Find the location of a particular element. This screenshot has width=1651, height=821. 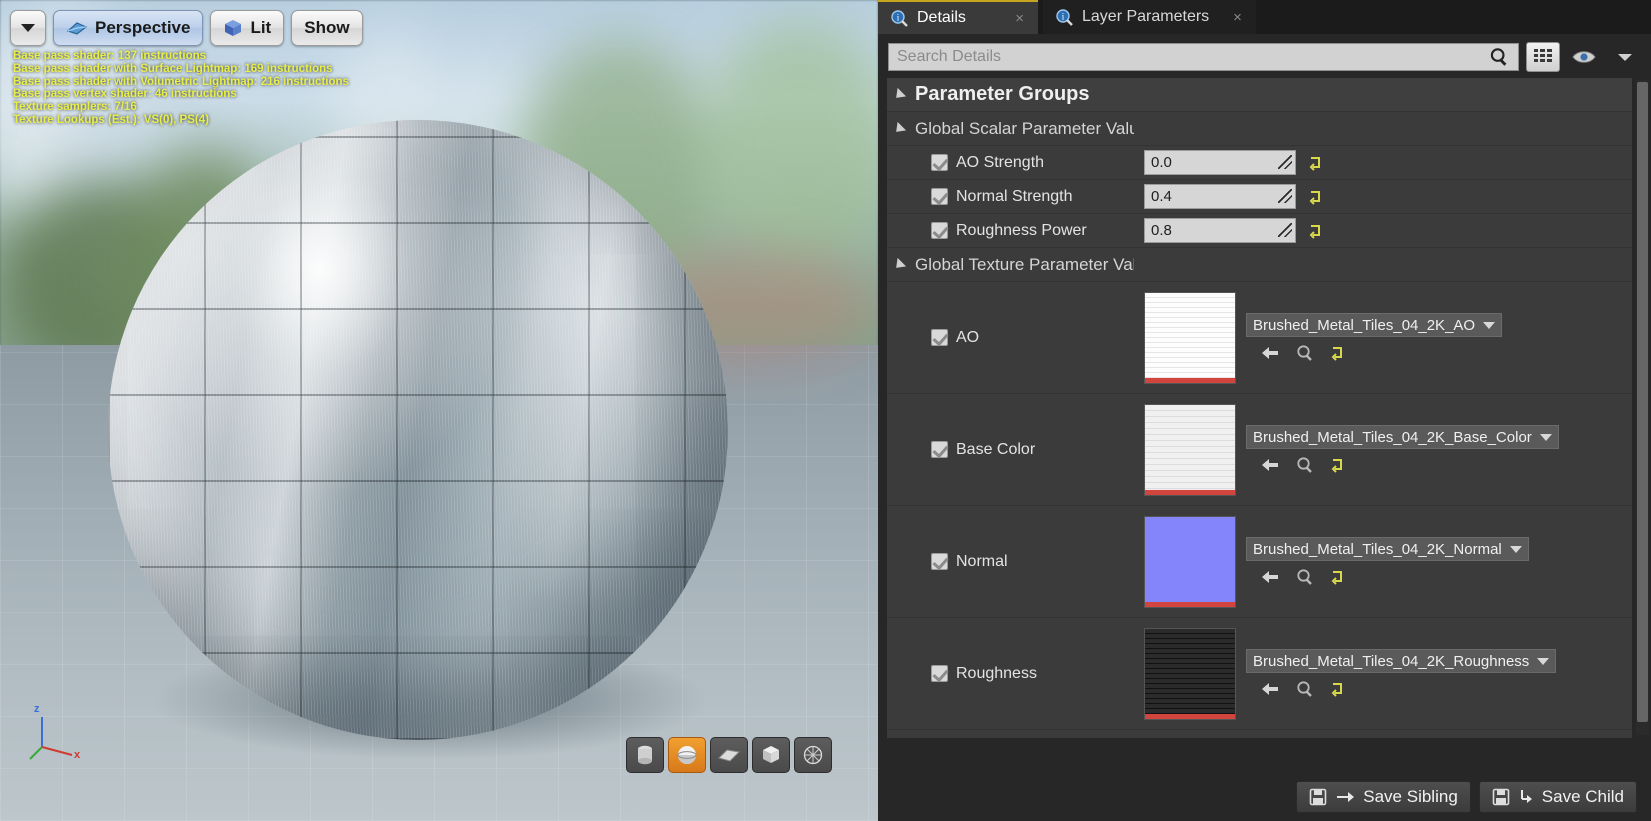

scalar-value-input: 0.4 is located at coordinates (1220, 196).